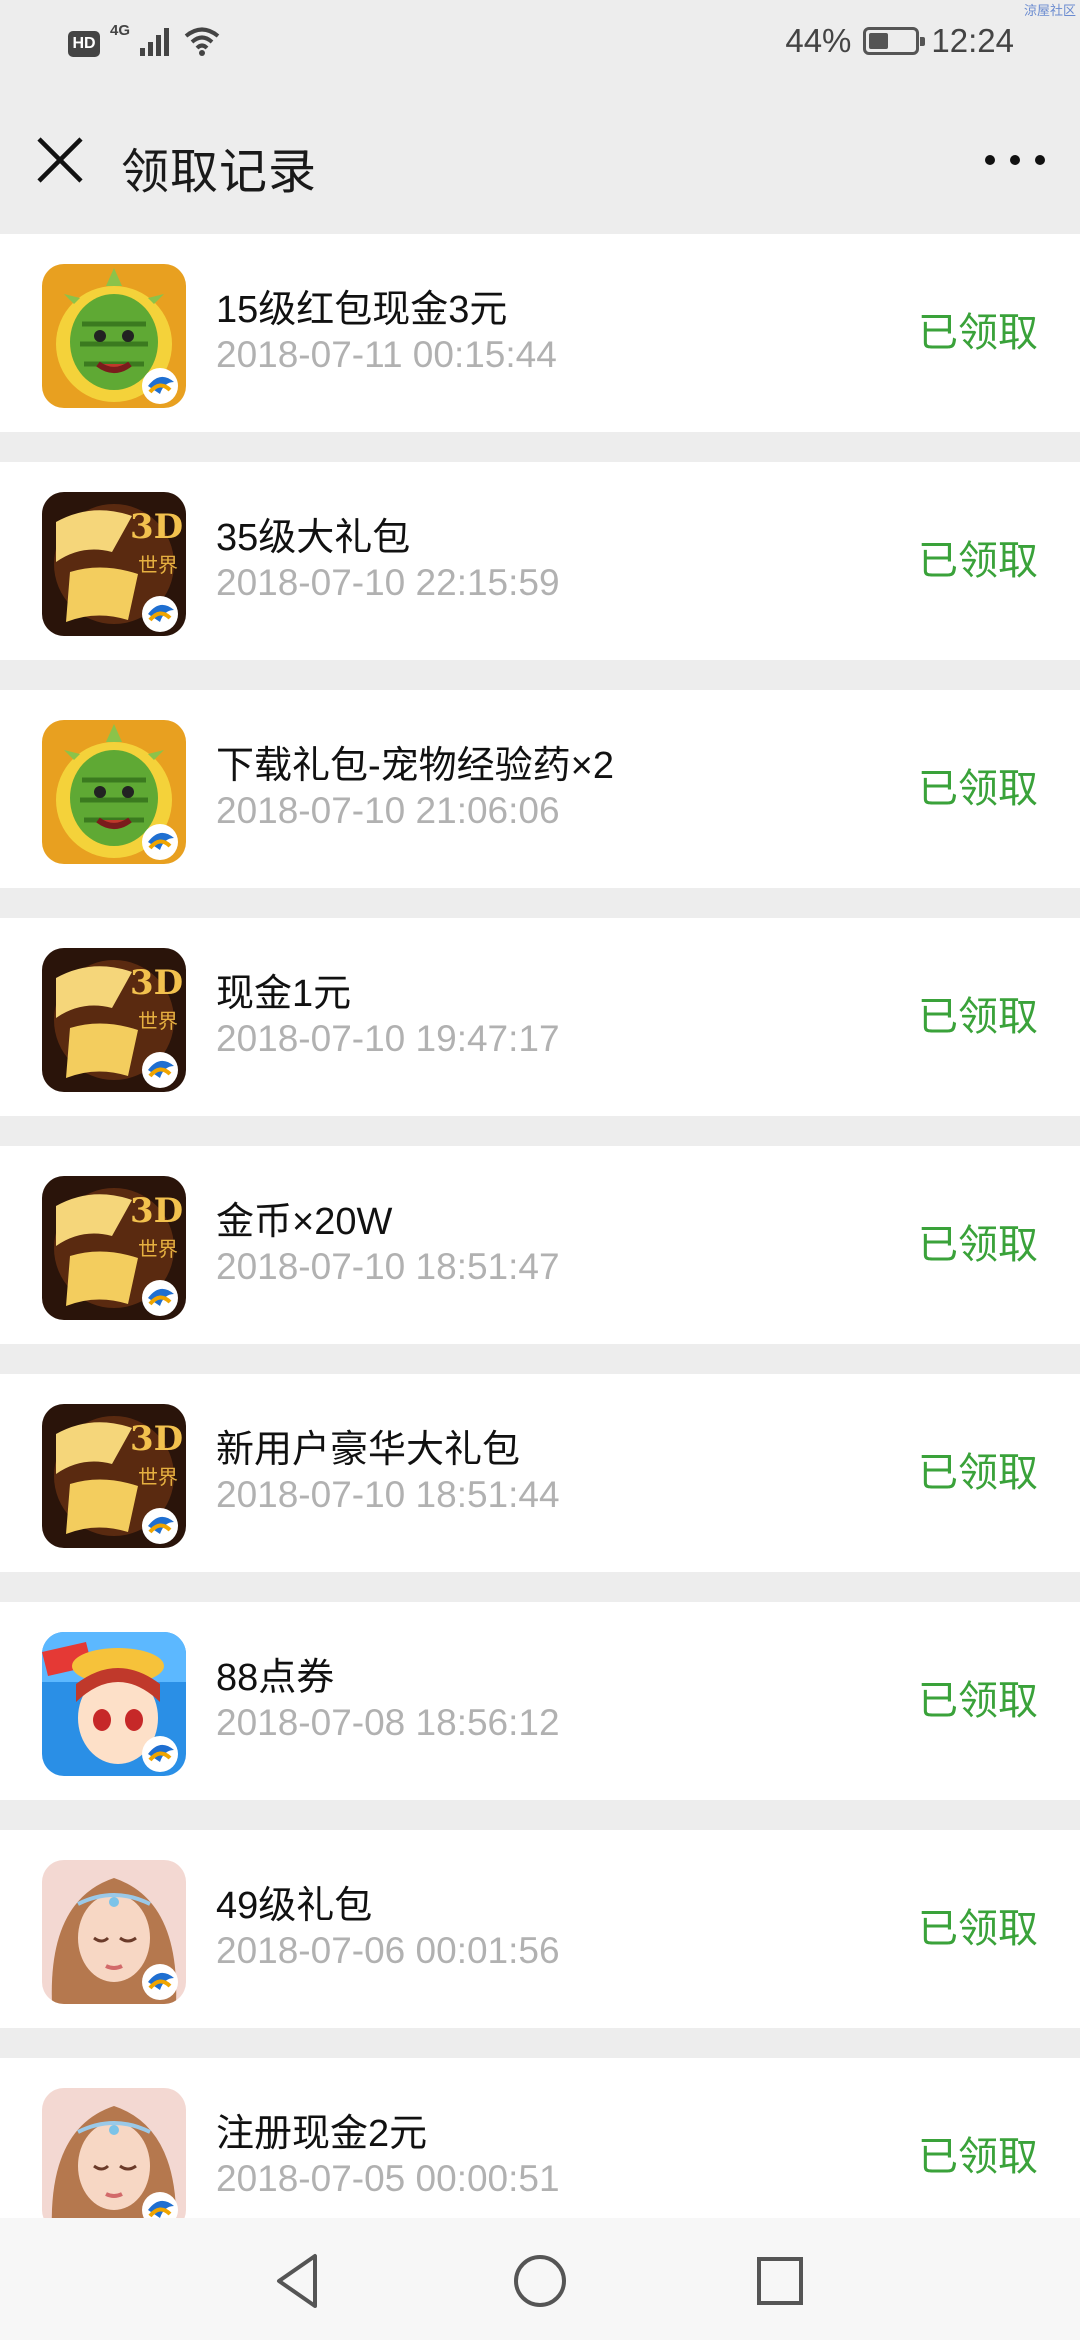  What do you see at coordinates (540, 333) in the screenshot?
I see `record-row: 15级红包现金3元 2018-07-11 00:15:44 已领取` at bounding box center [540, 333].